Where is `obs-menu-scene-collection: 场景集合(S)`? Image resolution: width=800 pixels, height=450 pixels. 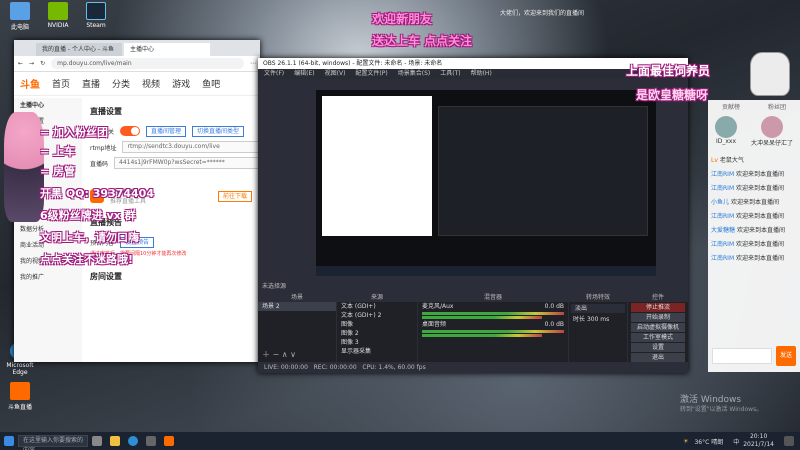
obs-menu-scene-collection: 场景集合(S) is located at coordinates (414, 74).